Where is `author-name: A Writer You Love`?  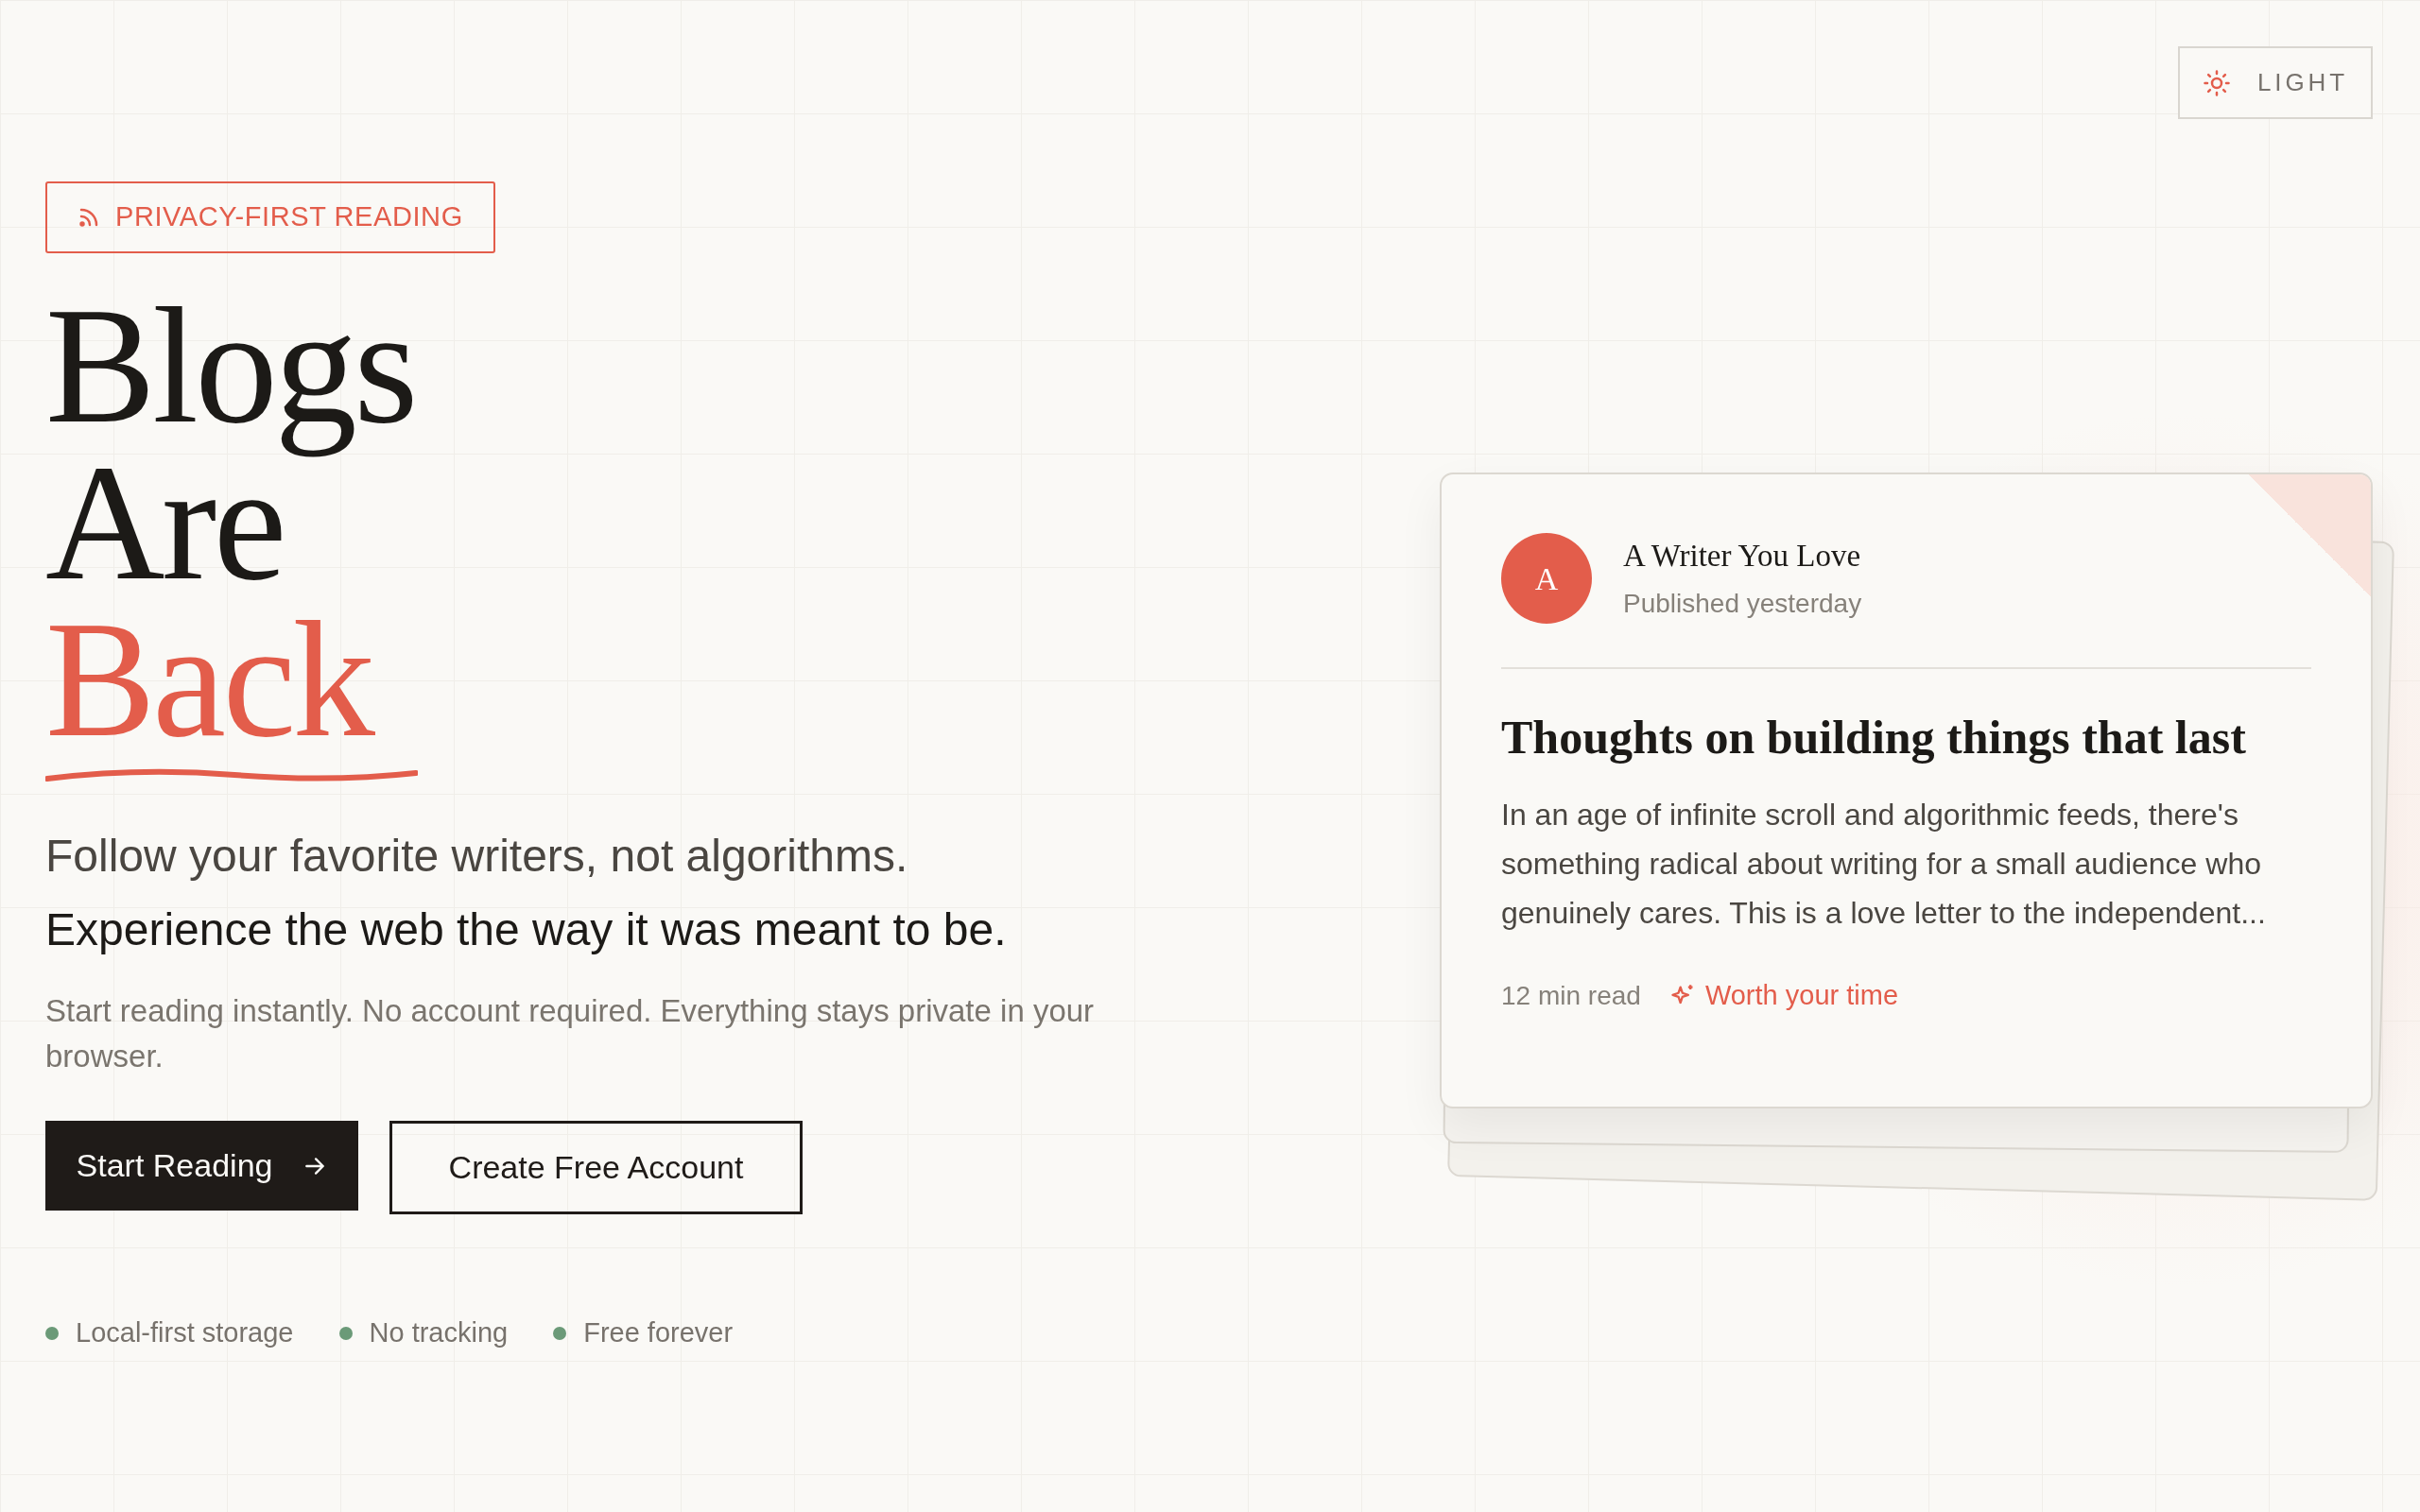
author-name: A Writer You Love is located at coordinates (1743, 557).